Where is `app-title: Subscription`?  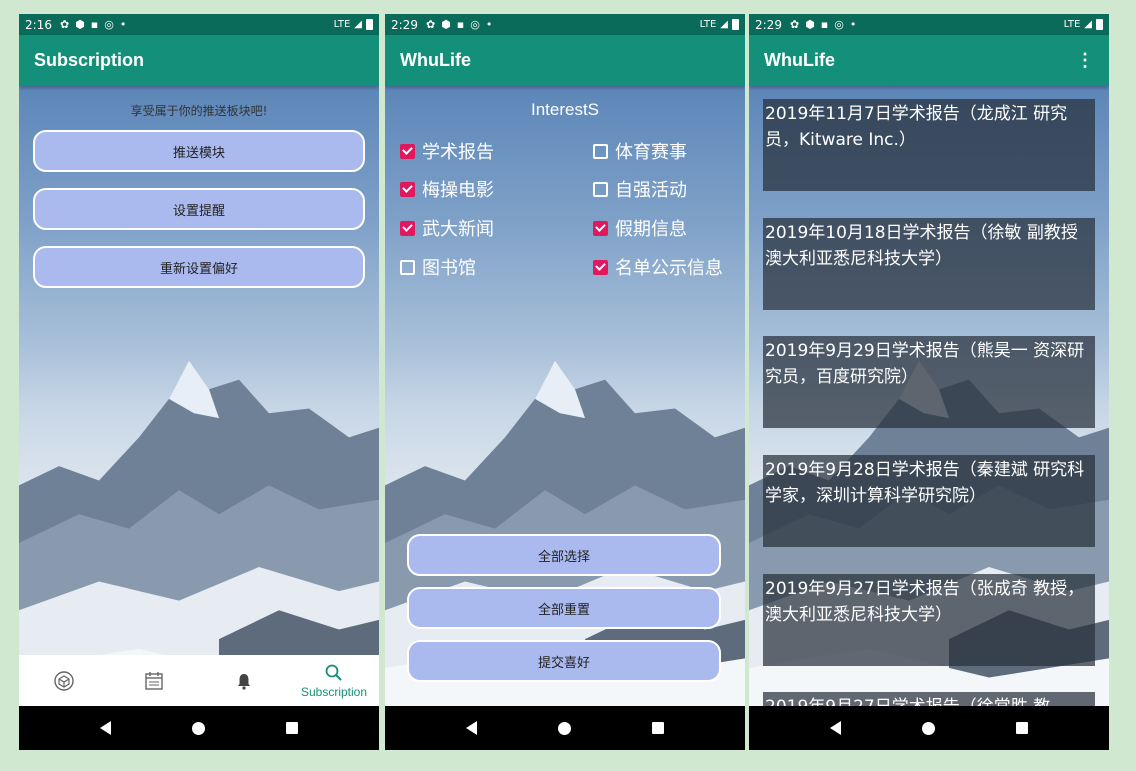 app-title: Subscription is located at coordinates (89, 60).